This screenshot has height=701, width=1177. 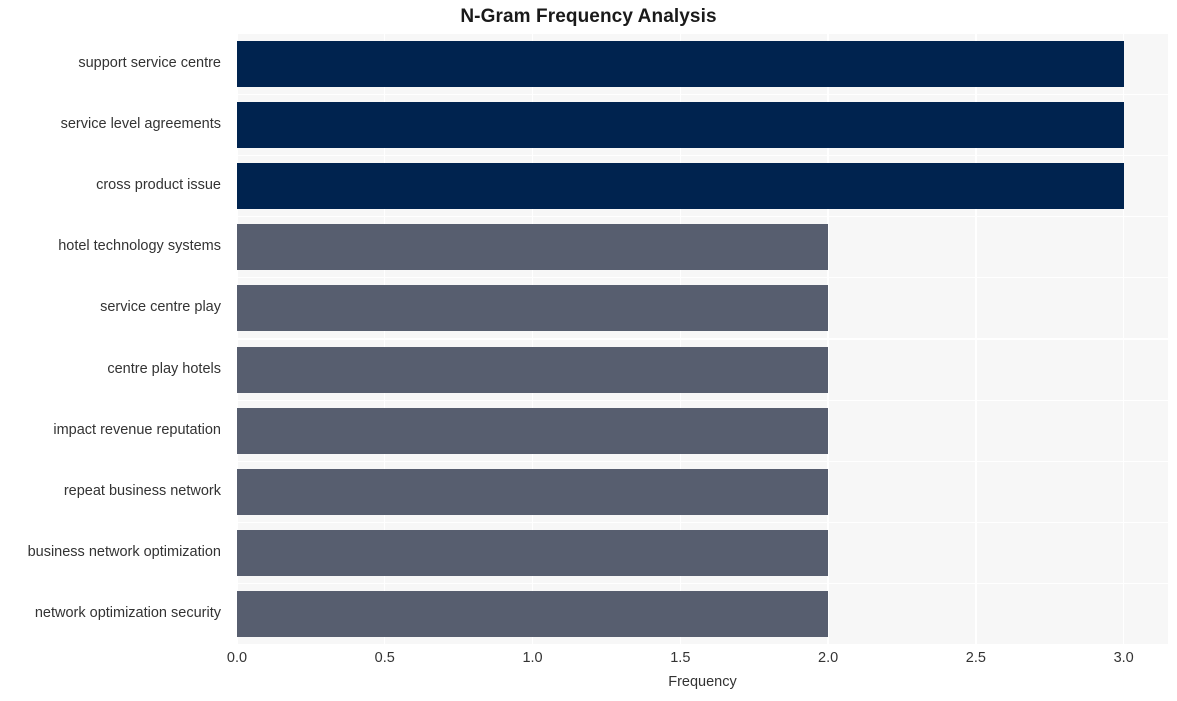 I want to click on y-axis-tick-label: repeat business network, so click(x=142, y=491).